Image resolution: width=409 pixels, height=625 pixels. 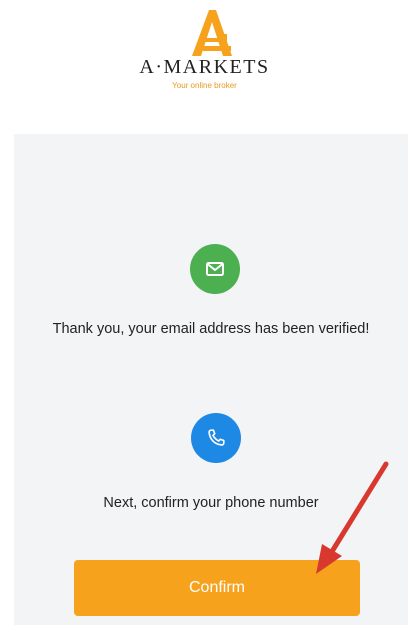 What do you see at coordinates (212, 33) in the screenshot?
I see `amarkets-logo-icon` at bounding box center [212, 33].